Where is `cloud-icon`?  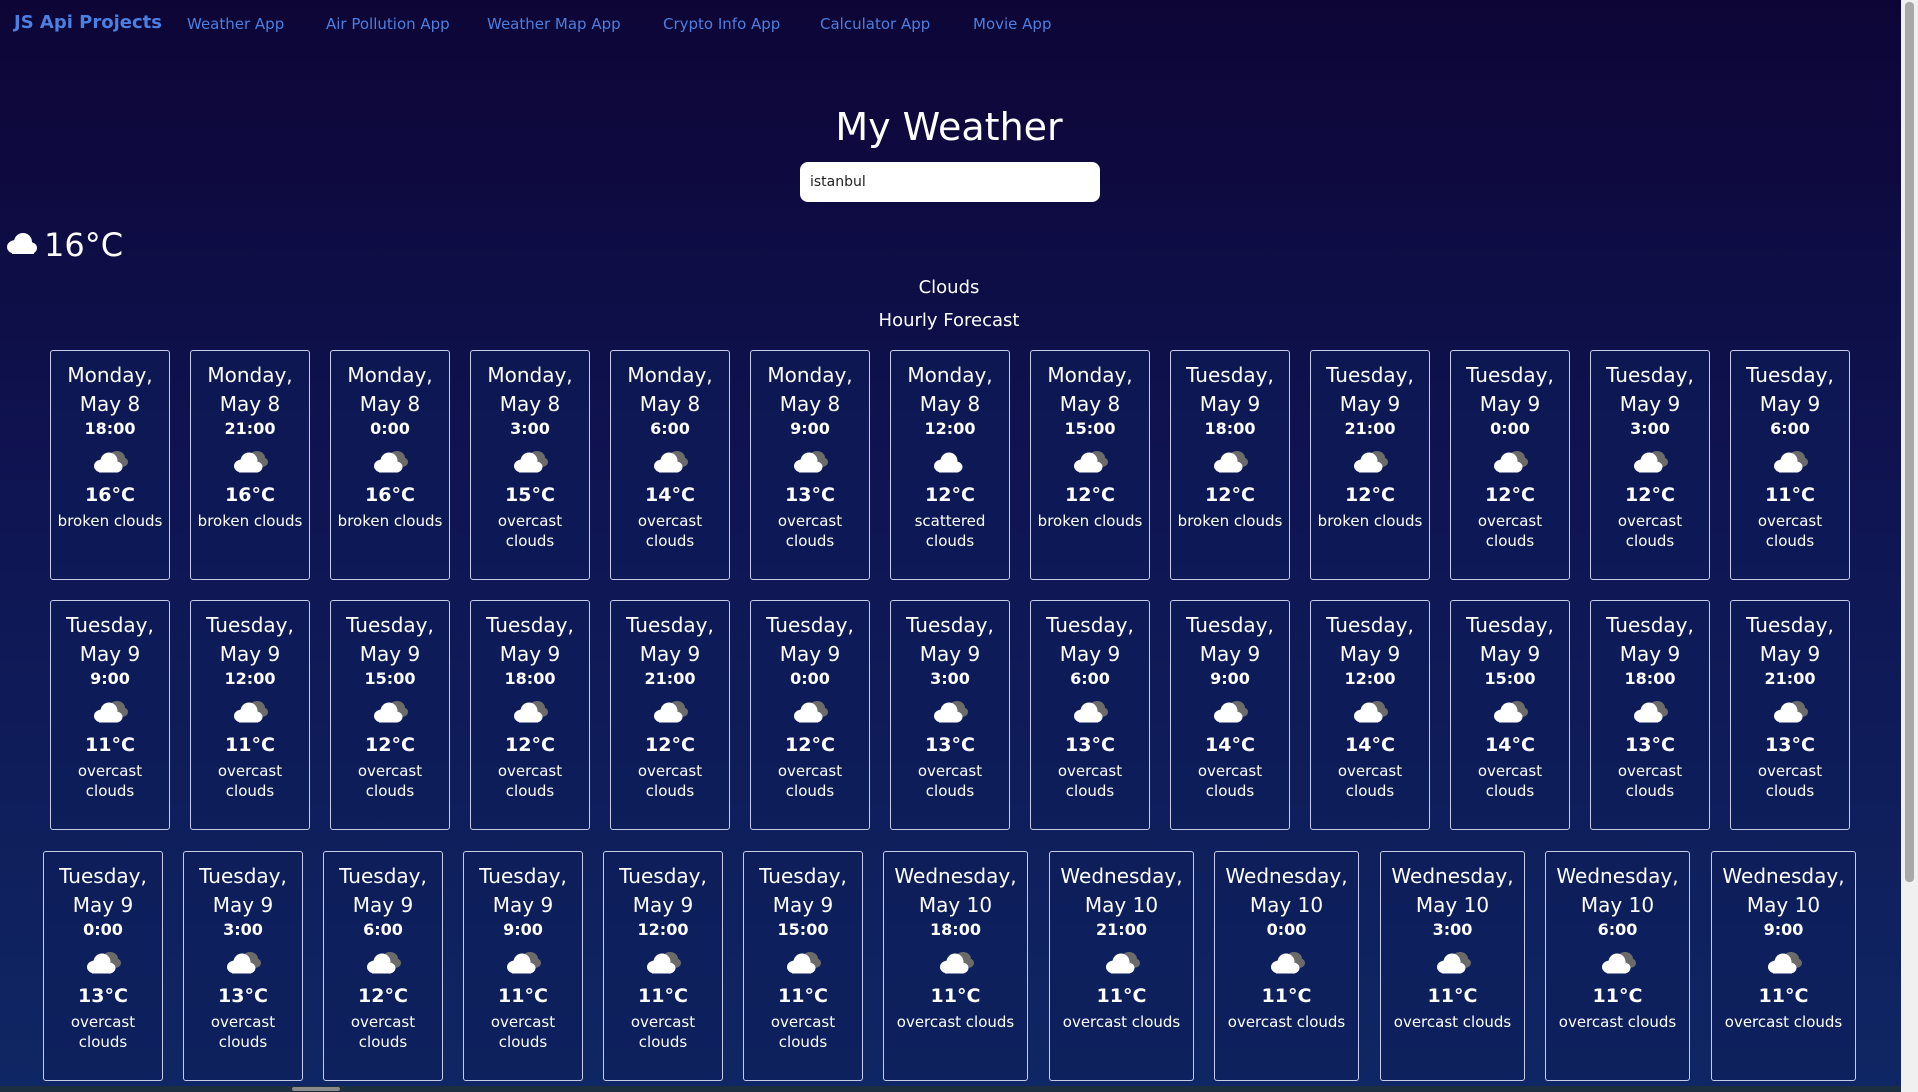
cloud-icon is located at coordinates (21, 245).